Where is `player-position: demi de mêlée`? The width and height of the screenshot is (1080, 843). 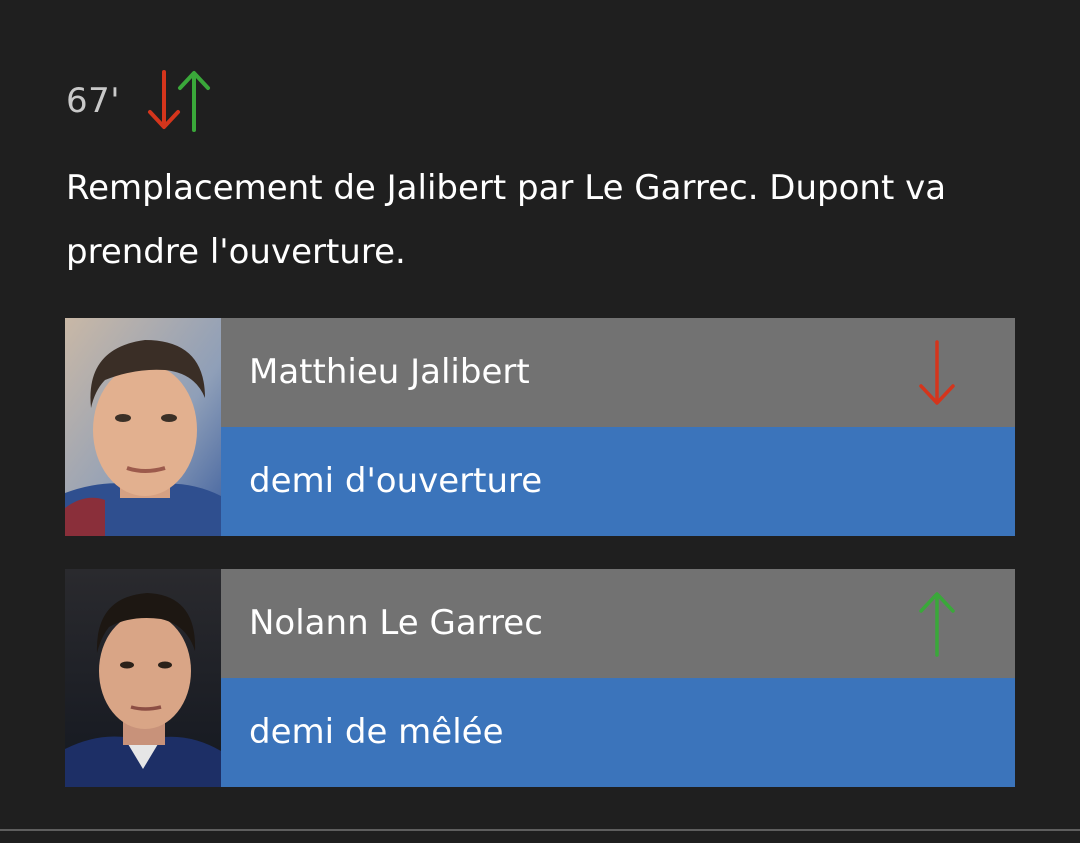 player-position: demi de mêlée is located at coordinates (376, 732).